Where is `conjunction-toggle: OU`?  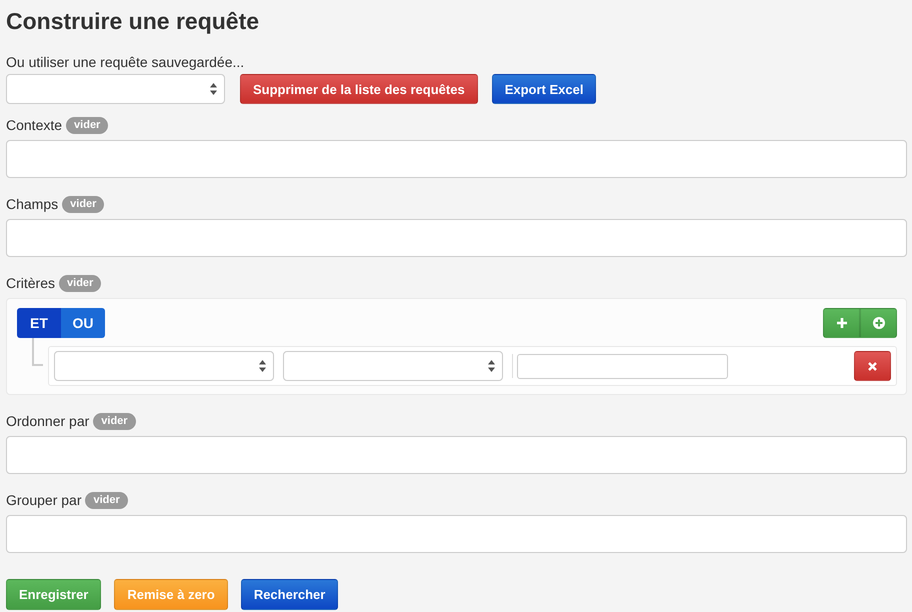
conjunction-toggle: OU is located at coordinates (83, 323).